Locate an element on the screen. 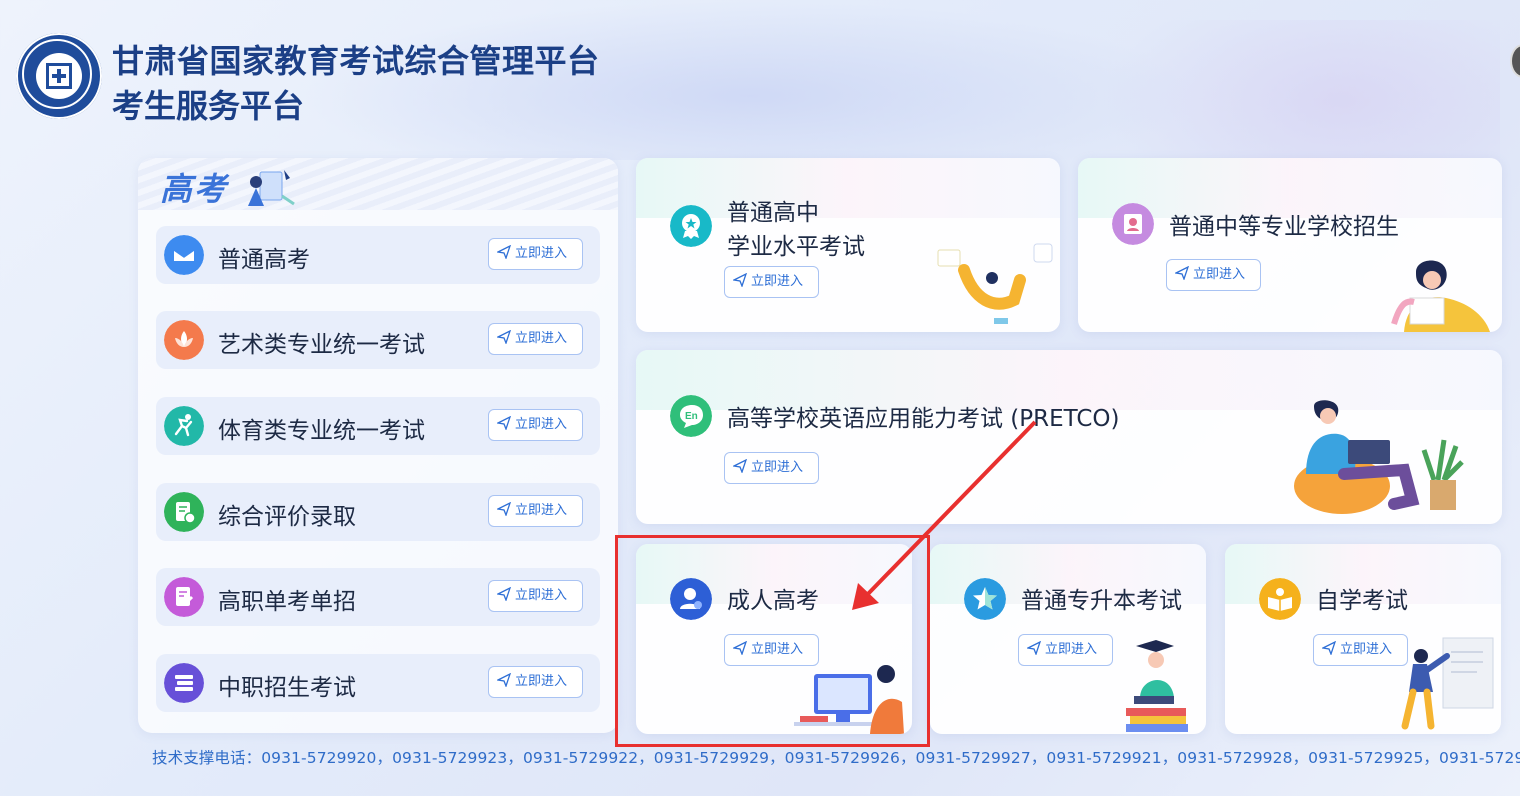 The width and height of the screenshot is (1520, 796). platform-title: 甘肃省国家教育考试综合管理平台 is located at coordinates (356, 61).